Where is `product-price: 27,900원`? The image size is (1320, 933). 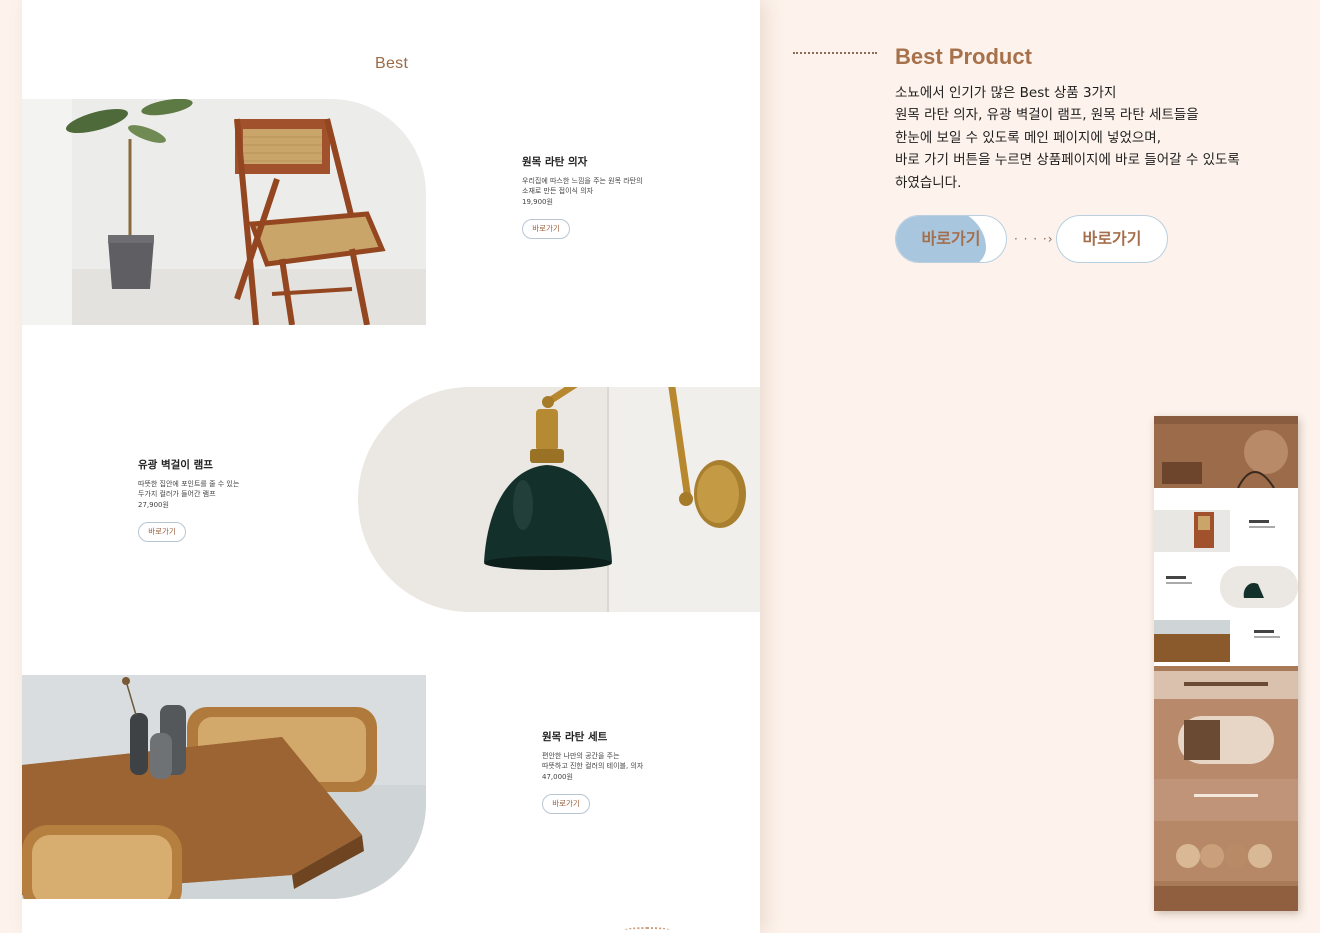
product-price: 27,900원 is located at coordinates (153, 505).